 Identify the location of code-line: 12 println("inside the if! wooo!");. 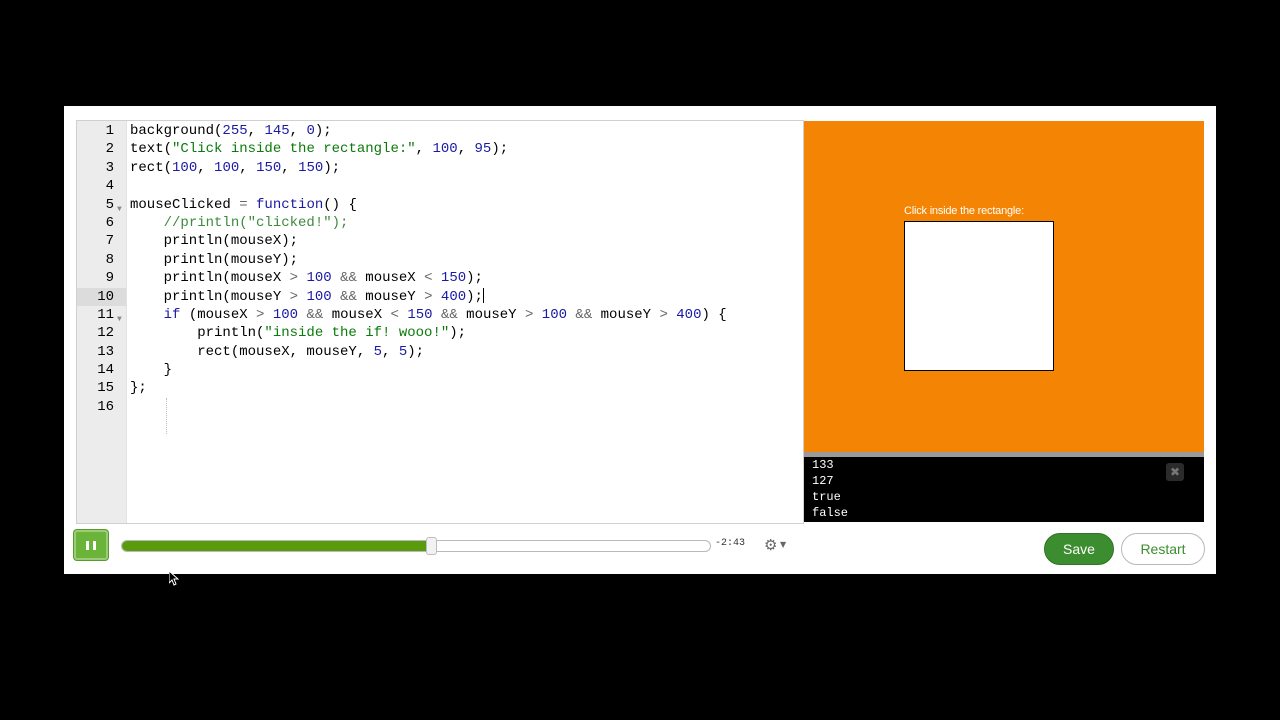
(440, 333).